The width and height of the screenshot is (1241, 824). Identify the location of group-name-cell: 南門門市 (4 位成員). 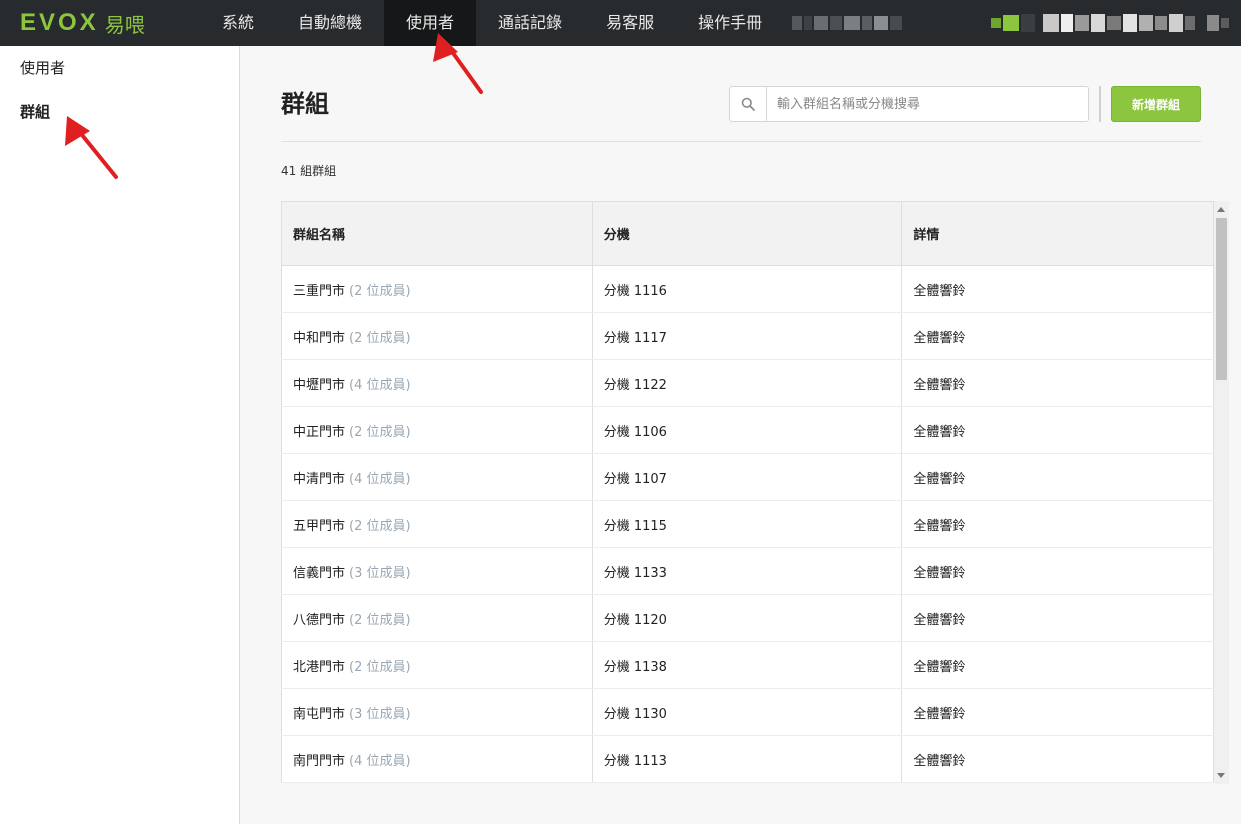
(437, 759).